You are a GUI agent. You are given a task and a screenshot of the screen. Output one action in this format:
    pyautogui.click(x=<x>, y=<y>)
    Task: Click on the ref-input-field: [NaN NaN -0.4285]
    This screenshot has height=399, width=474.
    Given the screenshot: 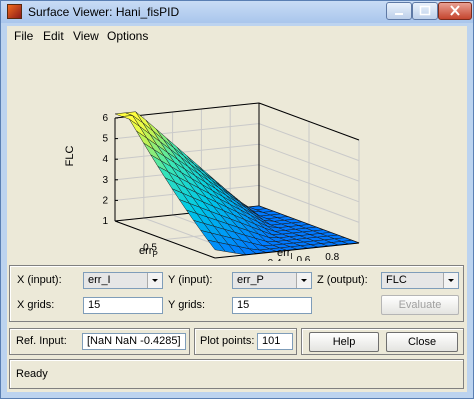 What is the action you would take?
    pyautogui.click(x=134, y=341)
    